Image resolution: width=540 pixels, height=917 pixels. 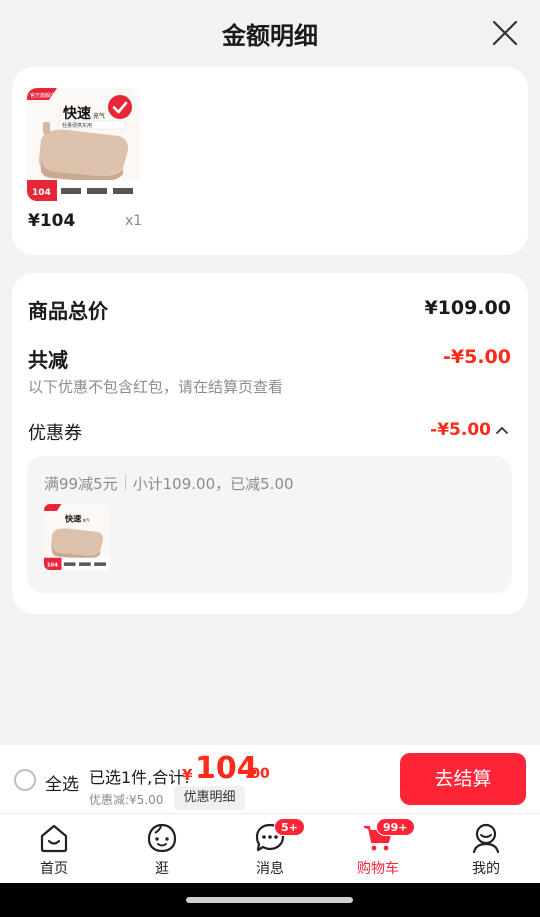 What do you see at coordinates (378, 849) in the screenshot?
I see `tab-cart: 购物车 99+` at bounding box center [378, 849].